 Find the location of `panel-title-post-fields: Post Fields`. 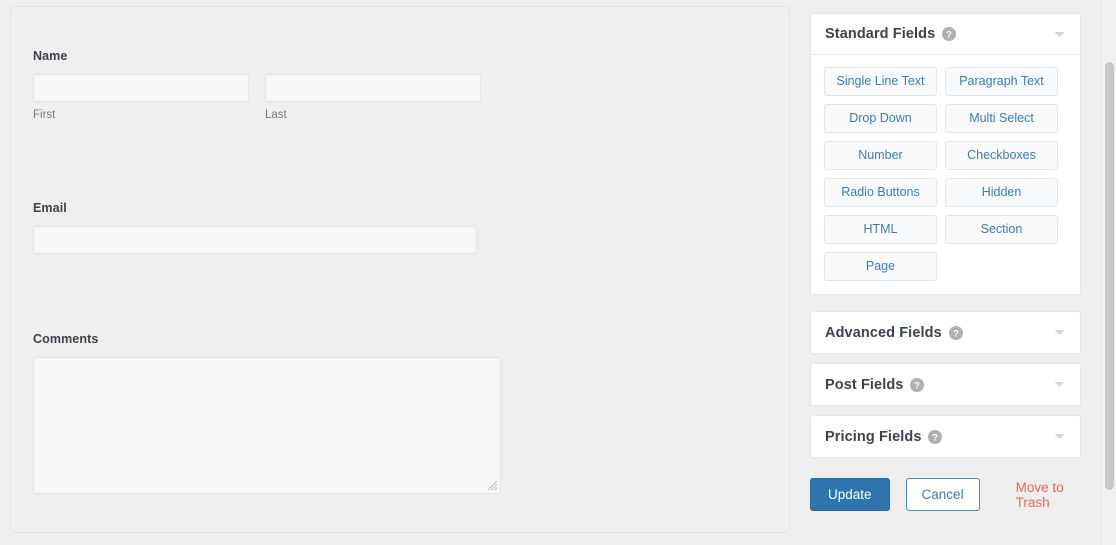

panel-title-post-fields: Post Fields is located at coordinates (864, 384).